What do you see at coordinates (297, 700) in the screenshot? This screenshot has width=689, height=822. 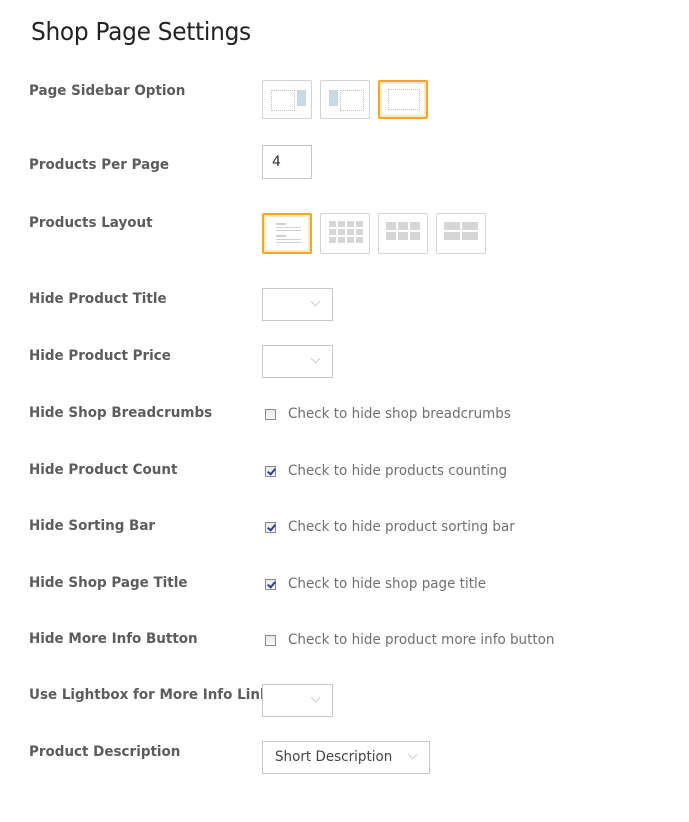 I see `use-lightbox-select` at bounding box center [297, 700].